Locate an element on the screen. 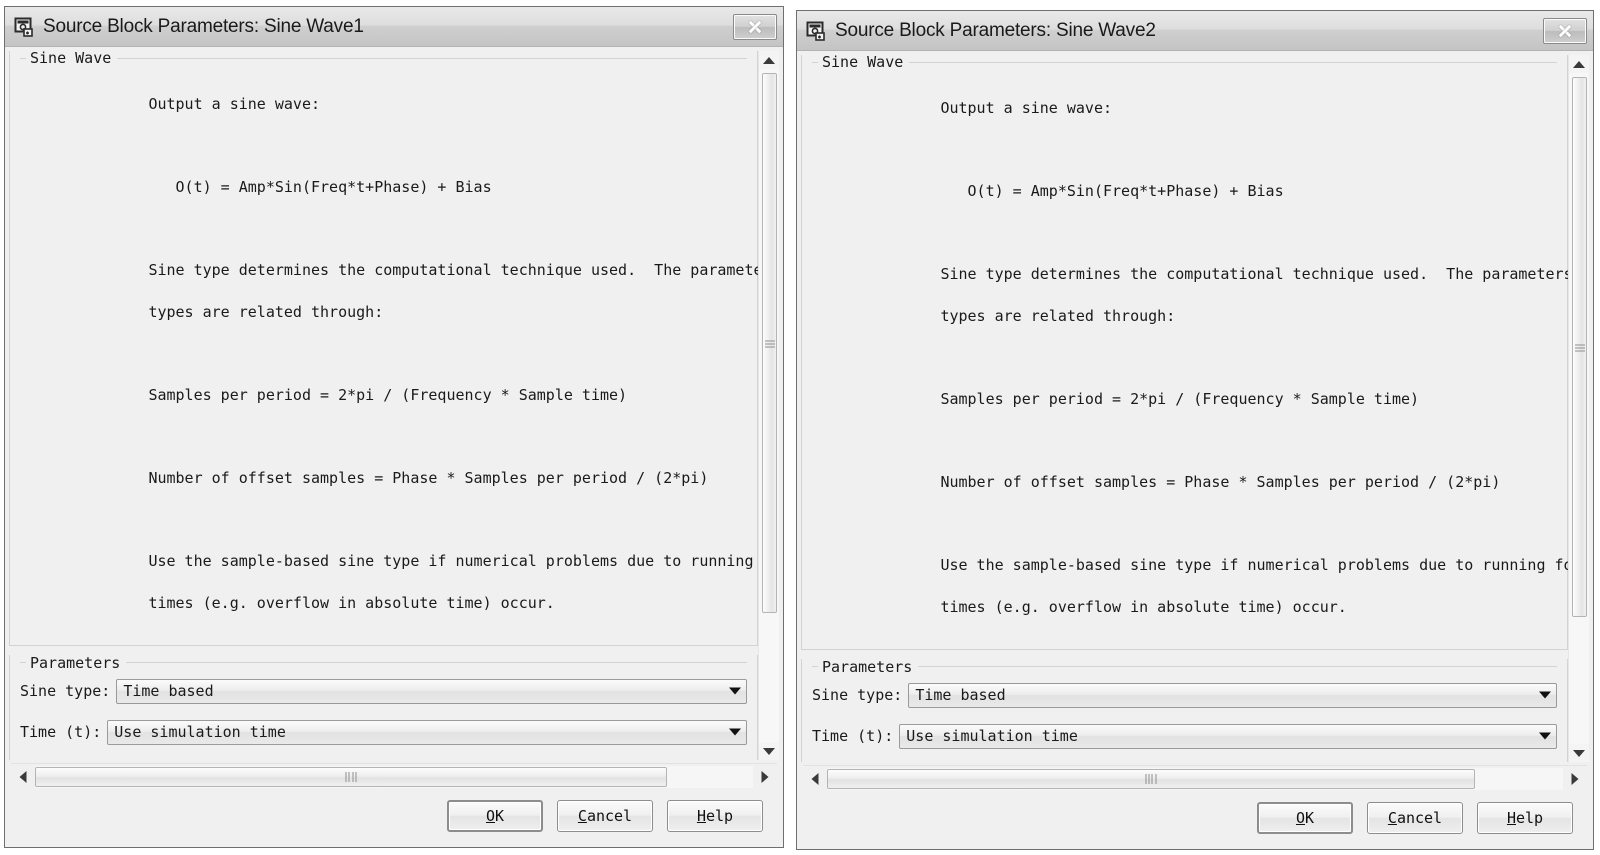 The image size is (1600, 855). dialog-title: Source Block Parameters: Sine Wave1 is located at coordinates (203, 26).